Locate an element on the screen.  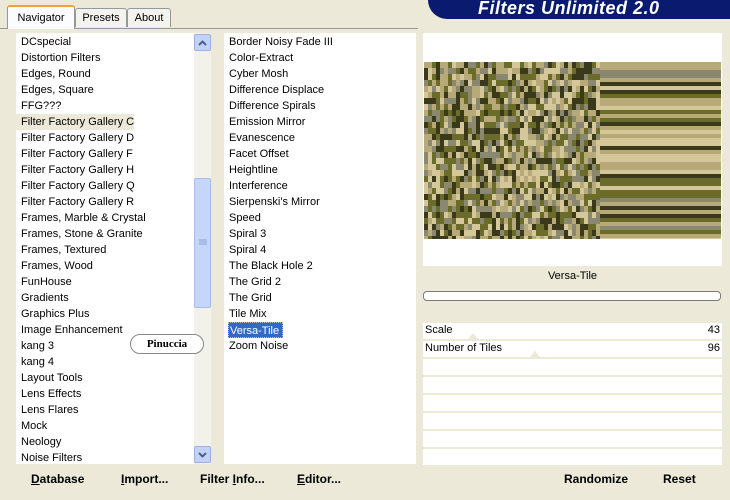
list-item: Cyber Mosh is located at coordinates (256, 74).